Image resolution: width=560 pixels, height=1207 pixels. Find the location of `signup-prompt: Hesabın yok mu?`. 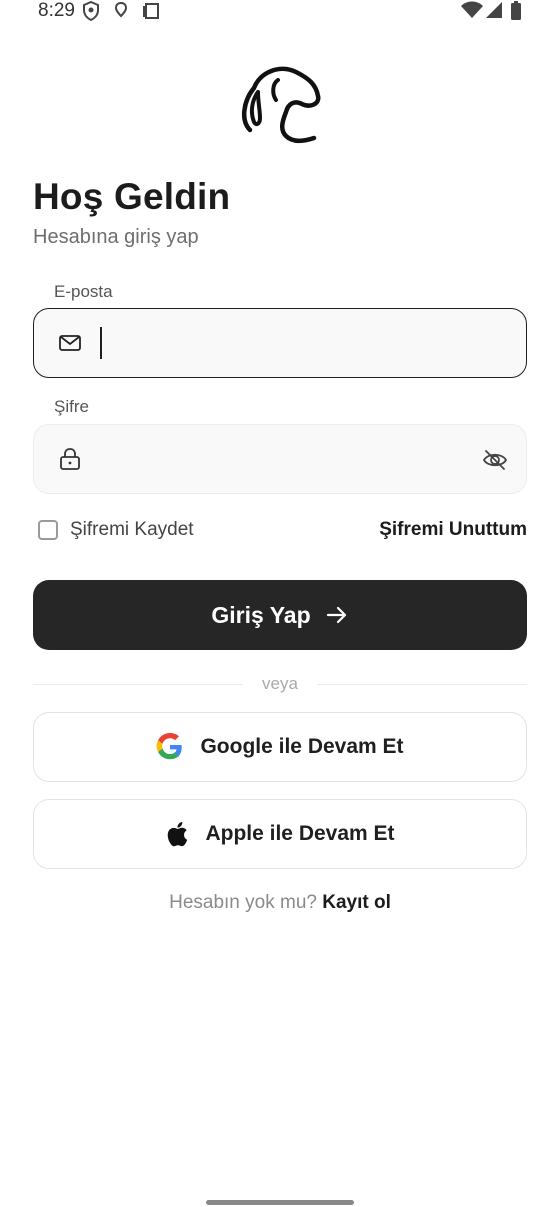

signup-prompt: Hesabın yok mu? is located at coordinates (243, 902).